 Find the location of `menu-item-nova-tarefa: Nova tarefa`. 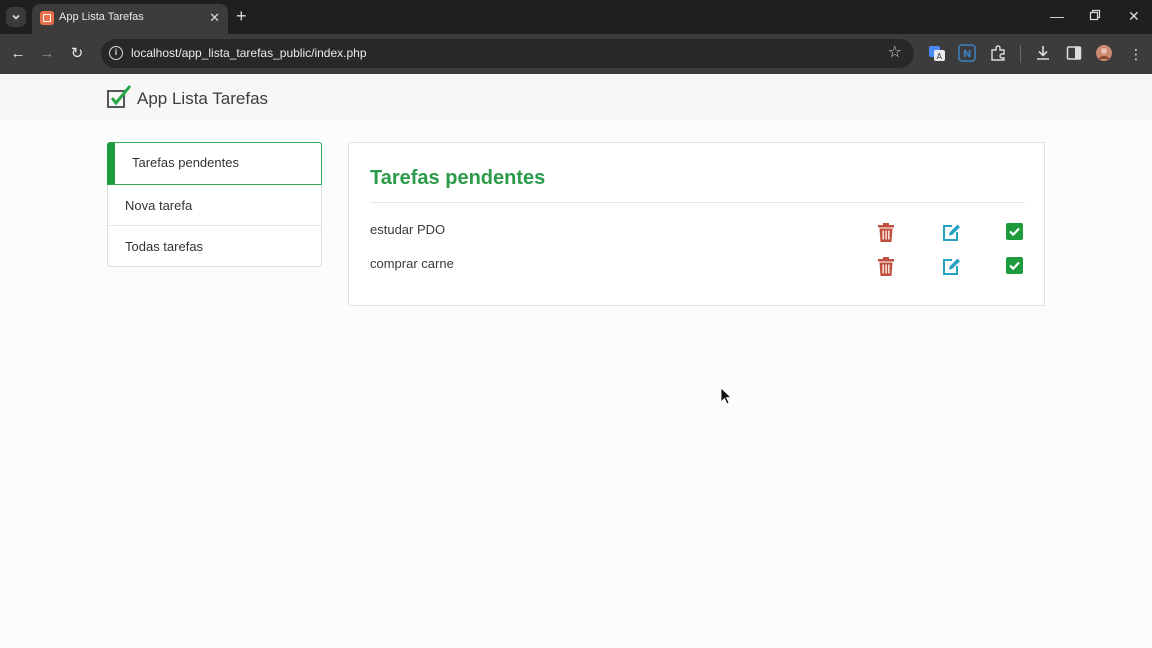

menu-item-nova-tarefa: Nova tarefa is located at coordinates (214, 205).